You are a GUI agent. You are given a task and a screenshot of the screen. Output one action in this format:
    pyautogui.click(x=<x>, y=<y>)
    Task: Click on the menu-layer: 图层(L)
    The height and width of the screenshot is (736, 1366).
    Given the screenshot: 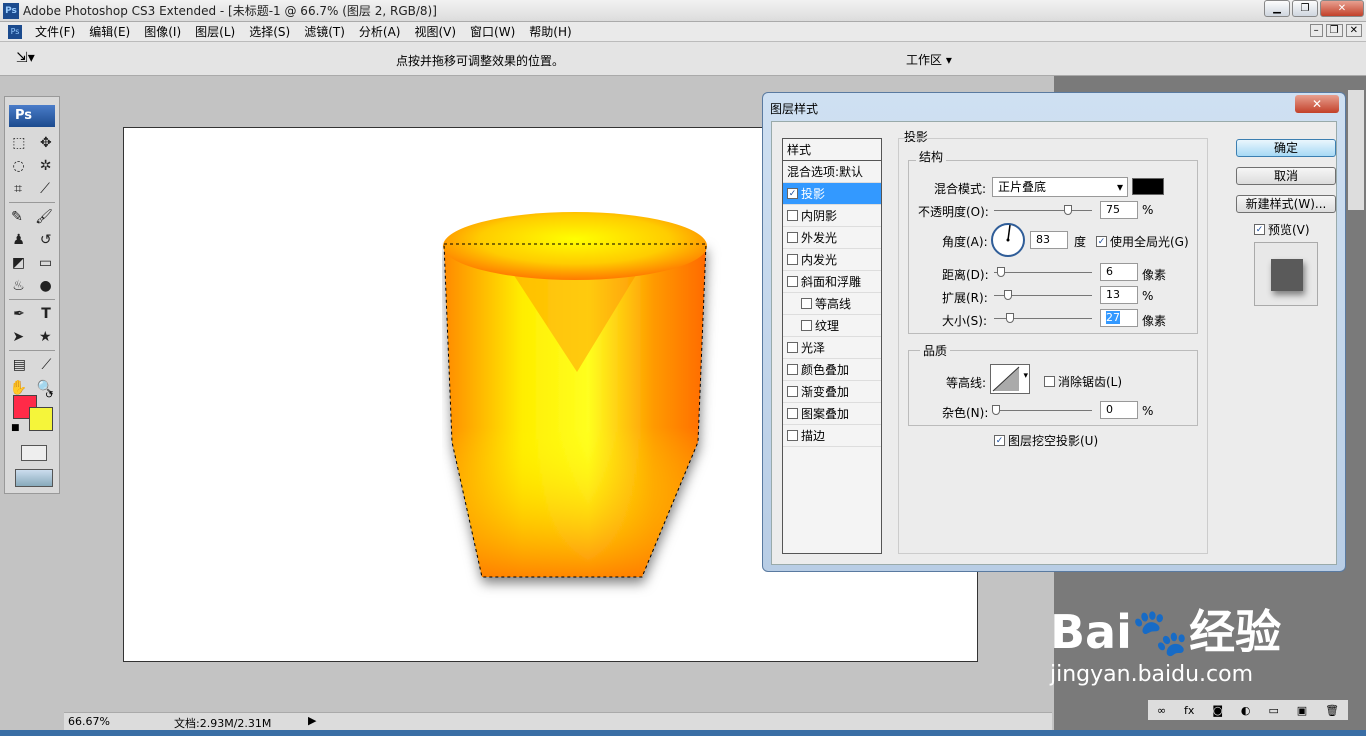 What is the action you would take?
    pyautogui.click(x=215, y=31)
    